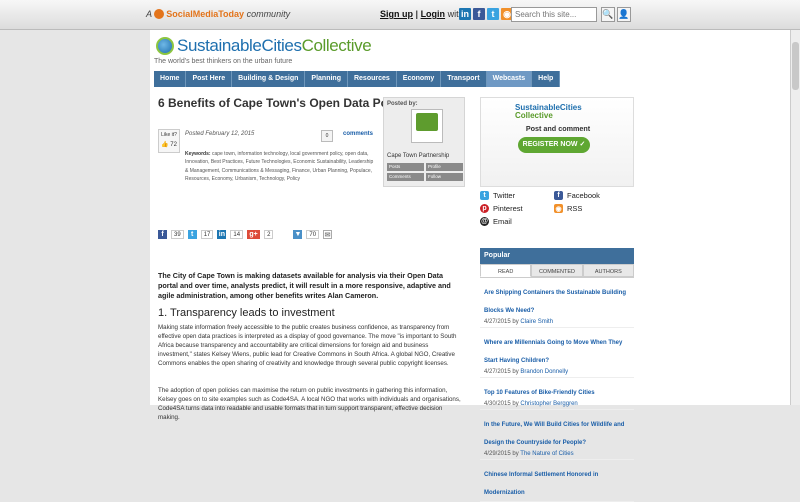  Describe the element at coordinates (328, 234) in the screenshot. I see `email-share-icon: ✉` at that location.